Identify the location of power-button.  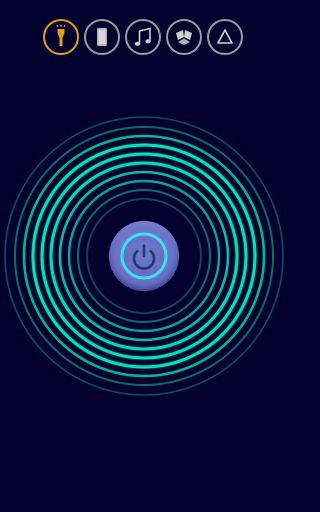
(144, 256).